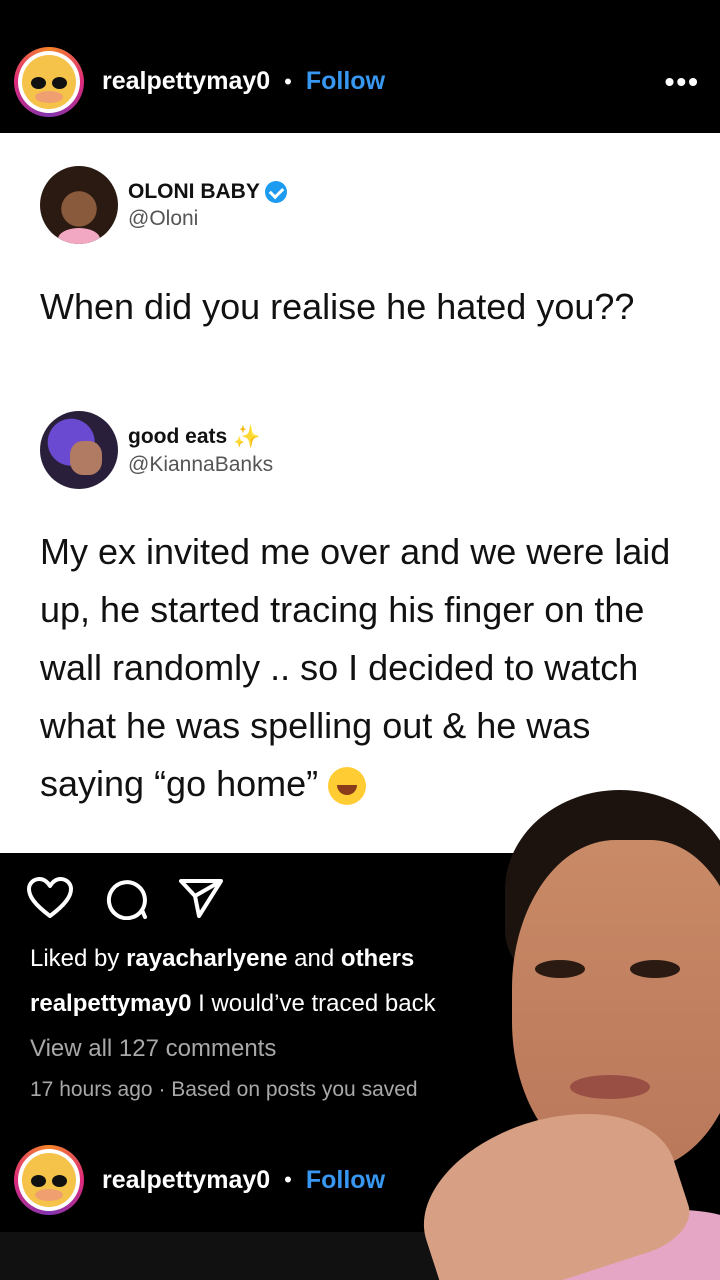  Describe the element at coordinates (156, 450) in the screenshot. I see `tweet-header: good eats ✨ @KiannaBanks` at that location.